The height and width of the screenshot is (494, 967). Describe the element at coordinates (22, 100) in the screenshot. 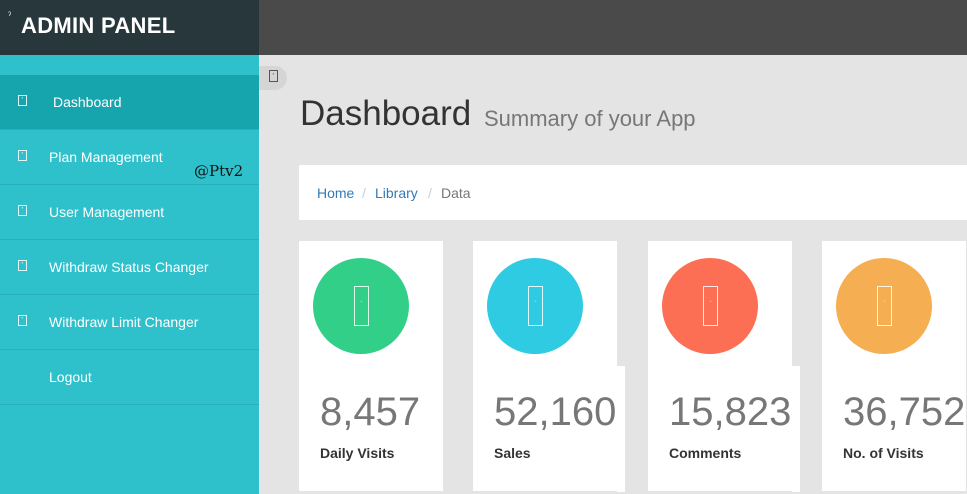

I see `dashboard-icon: ▪` at that location.